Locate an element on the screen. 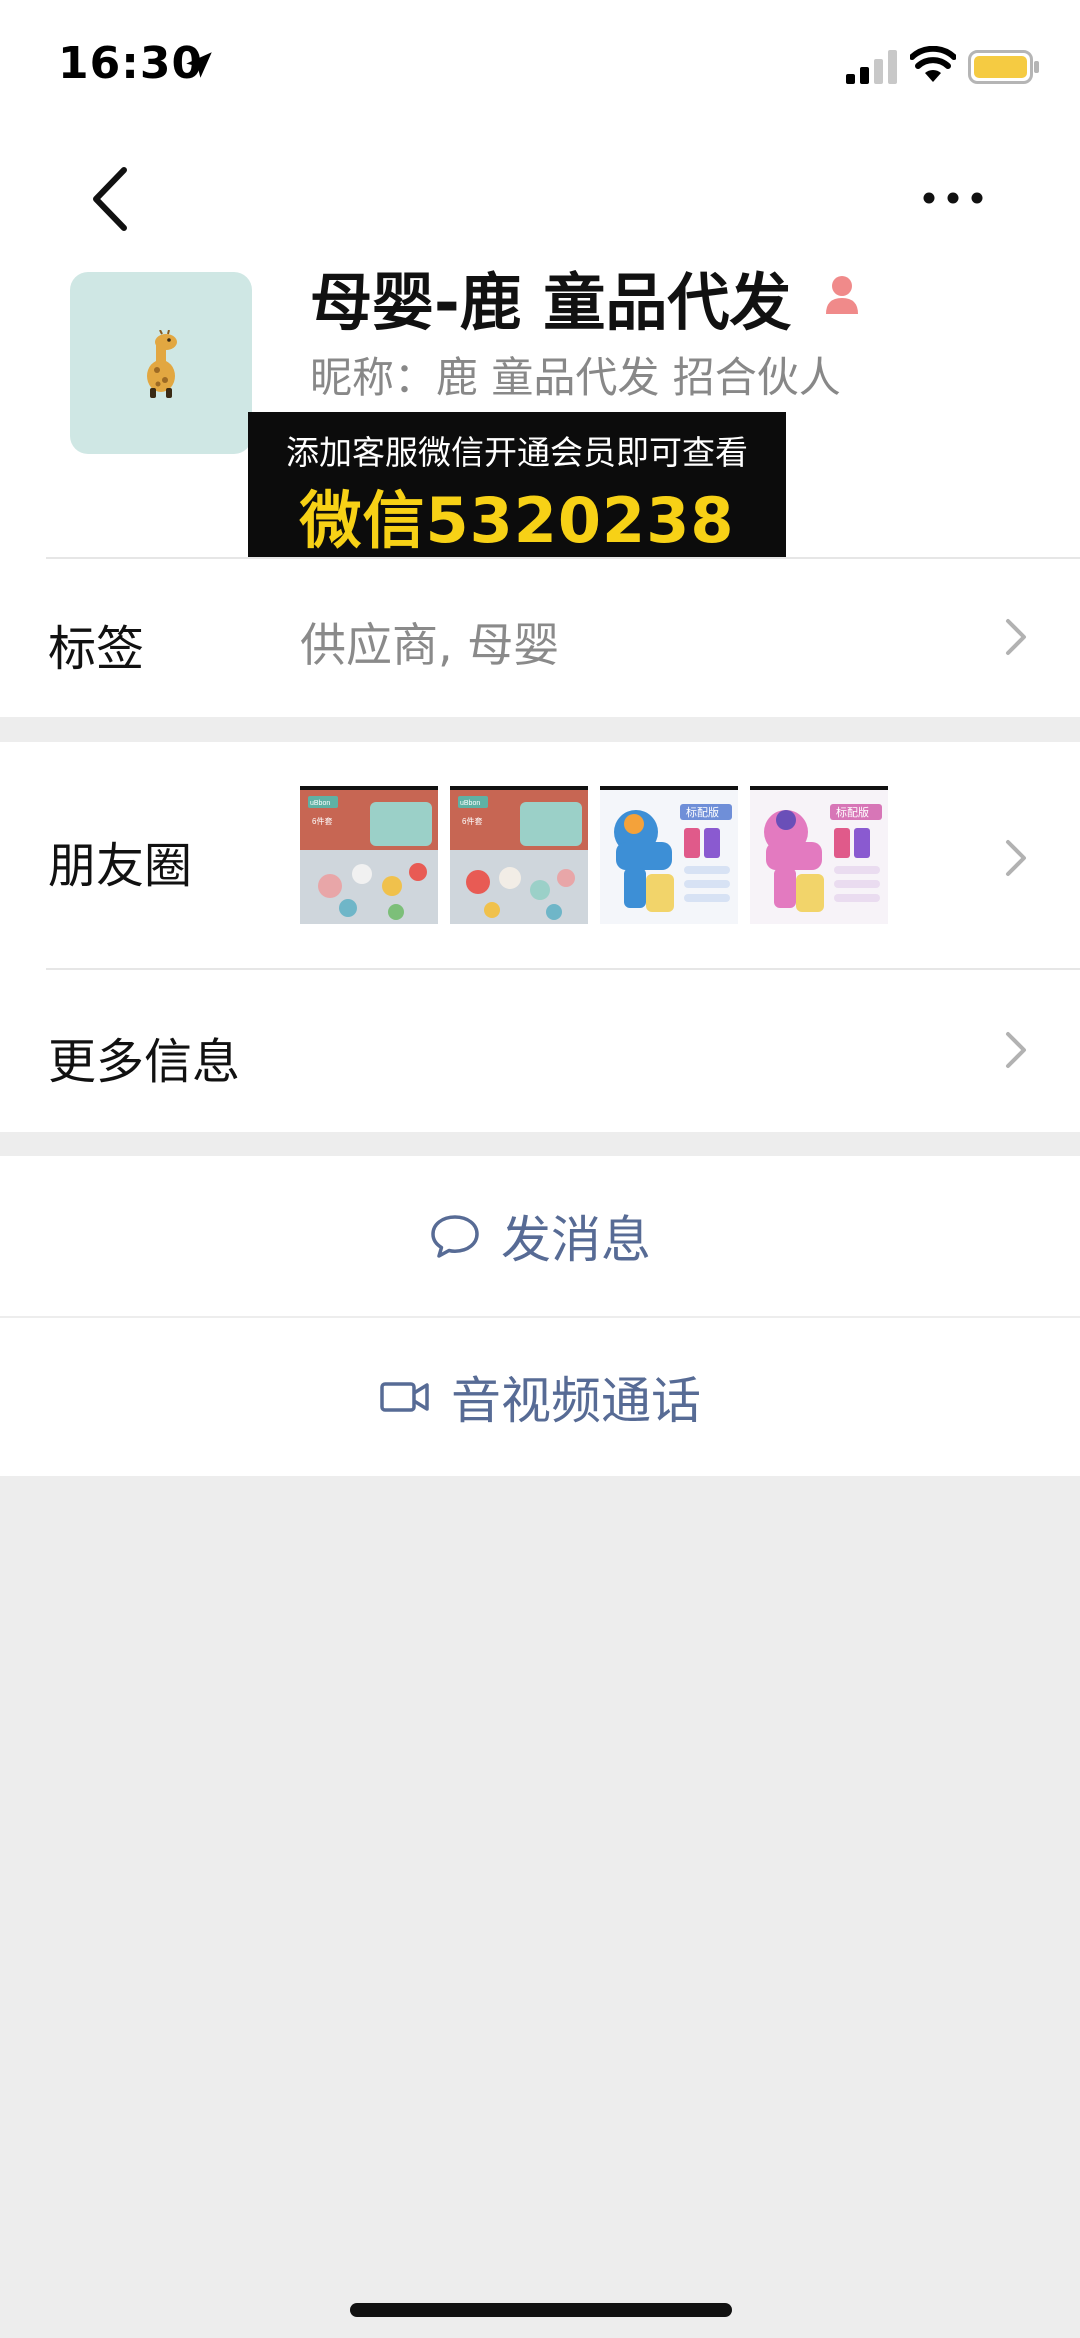 The height and width of the screenshot is (2338, 1080). more-info-row: 更多信息 is located at coordinates (540, 1051).